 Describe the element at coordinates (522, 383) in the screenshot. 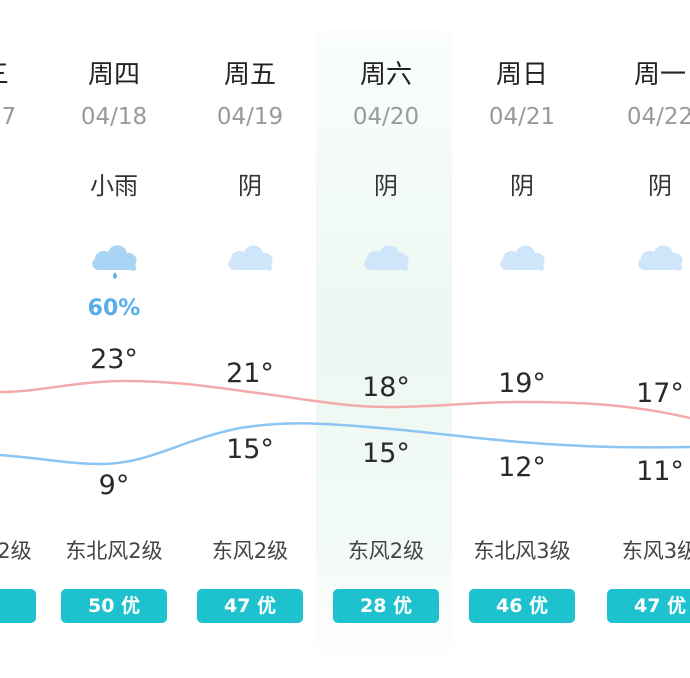

I see `high-temp: 19°` at that location.